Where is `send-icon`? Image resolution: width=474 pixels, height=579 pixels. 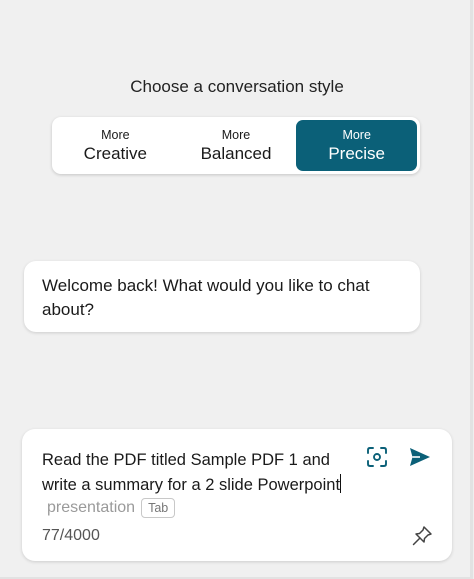 send-icon is located at coordinates (420, 457).